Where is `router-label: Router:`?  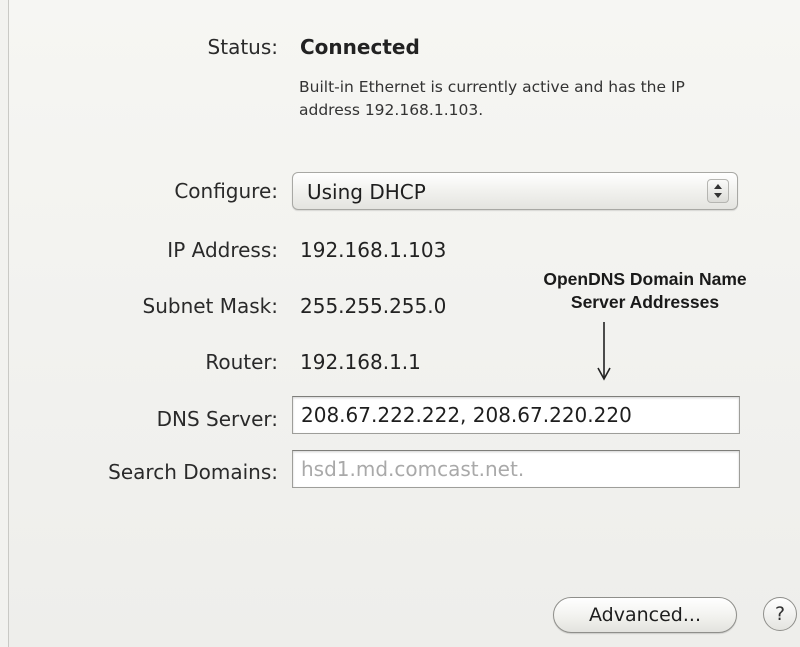 router-label: Router: is located at coordinates (241, 362).